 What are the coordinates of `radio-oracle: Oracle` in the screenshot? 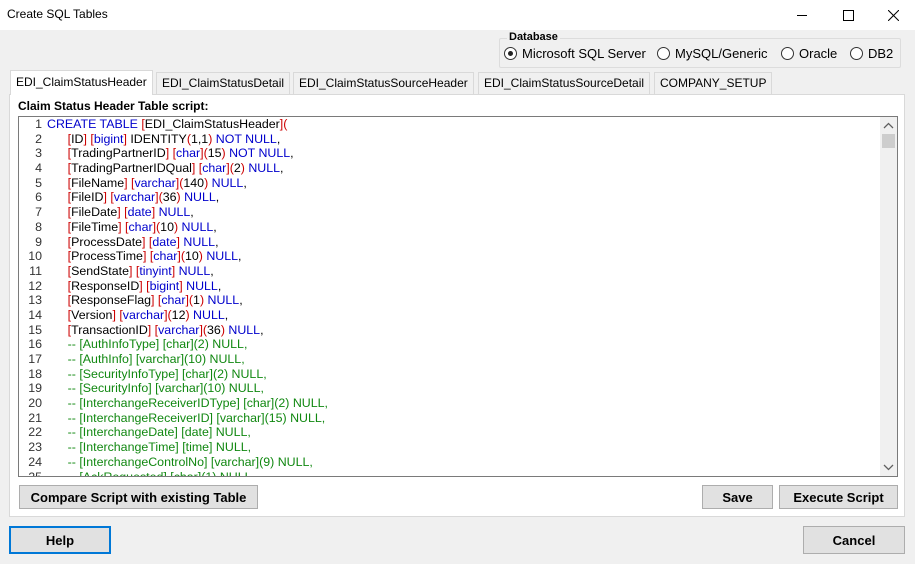 It's located at (809, 53).